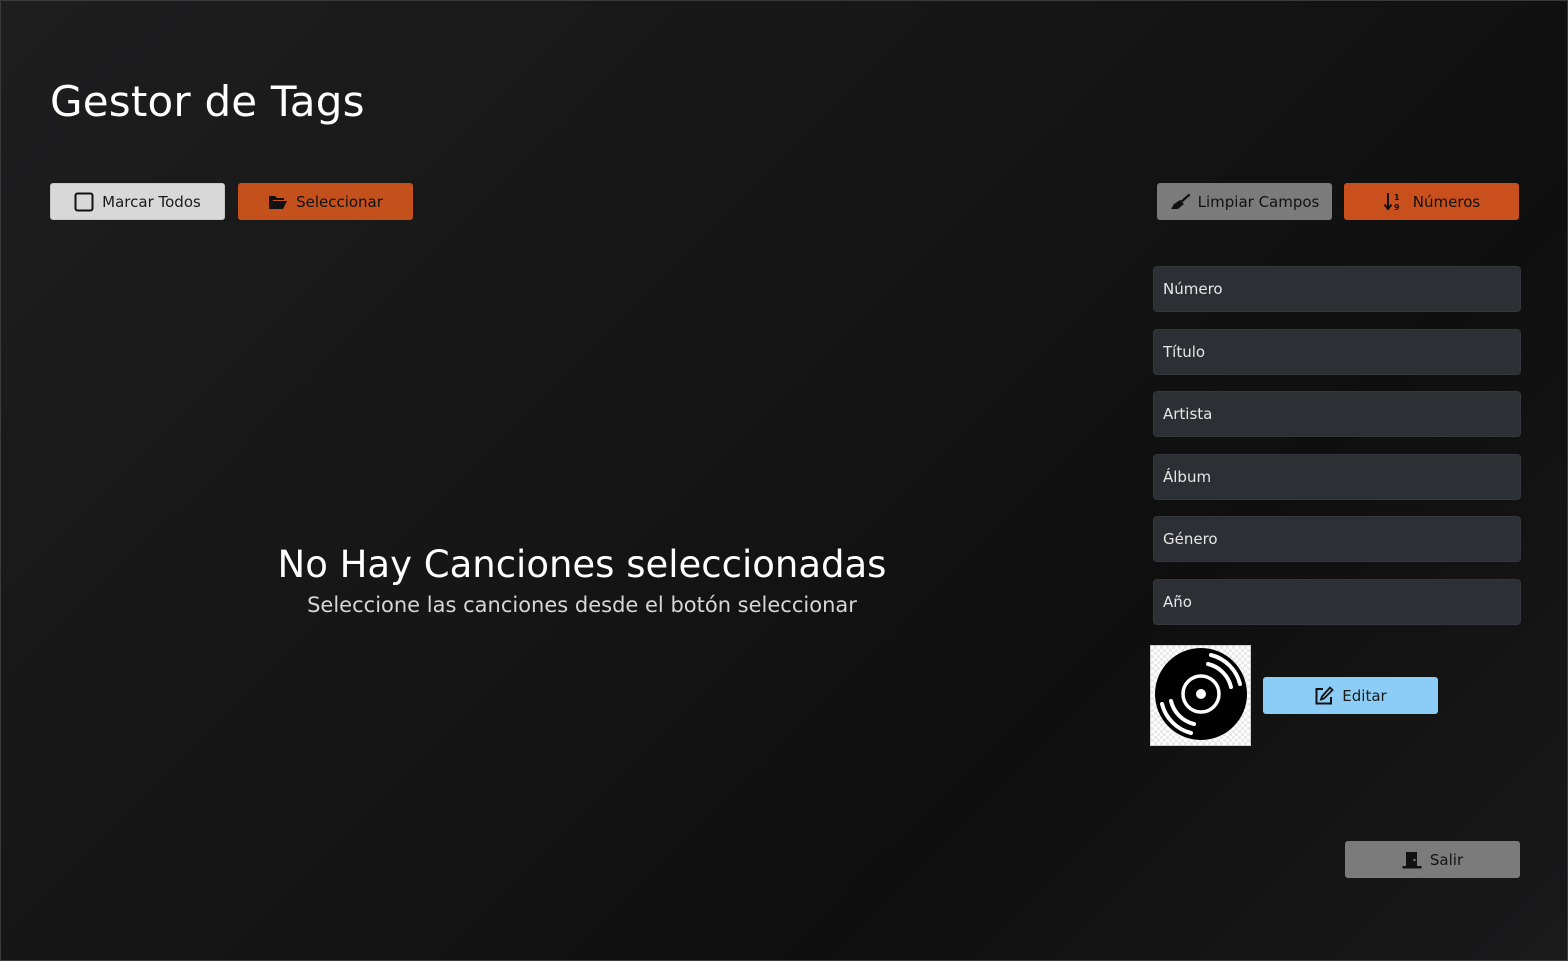  I want to click on select-button: Seleccionar, so click(325, 201).